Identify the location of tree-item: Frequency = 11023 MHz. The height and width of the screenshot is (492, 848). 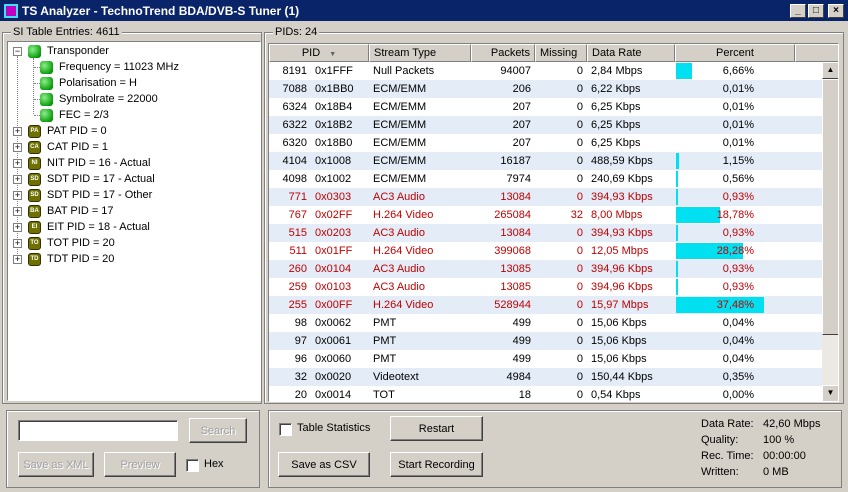
(109, 67).